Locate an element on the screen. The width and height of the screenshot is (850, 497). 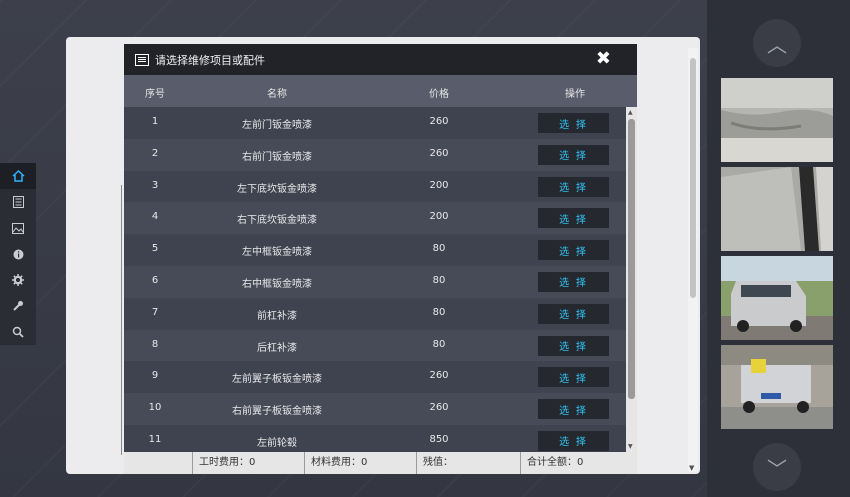
table-row: 10 右前翼子板钣金喷漆 260 选 择 is located at coordinates (375, 409).